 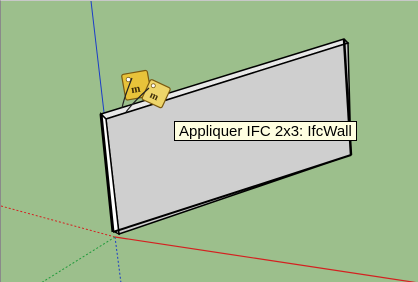 What do you see at coordinates (147, 94) in the screenshot?
I see `ifc-classifier-tags-icon: m m` at bounding box center [147, 94].